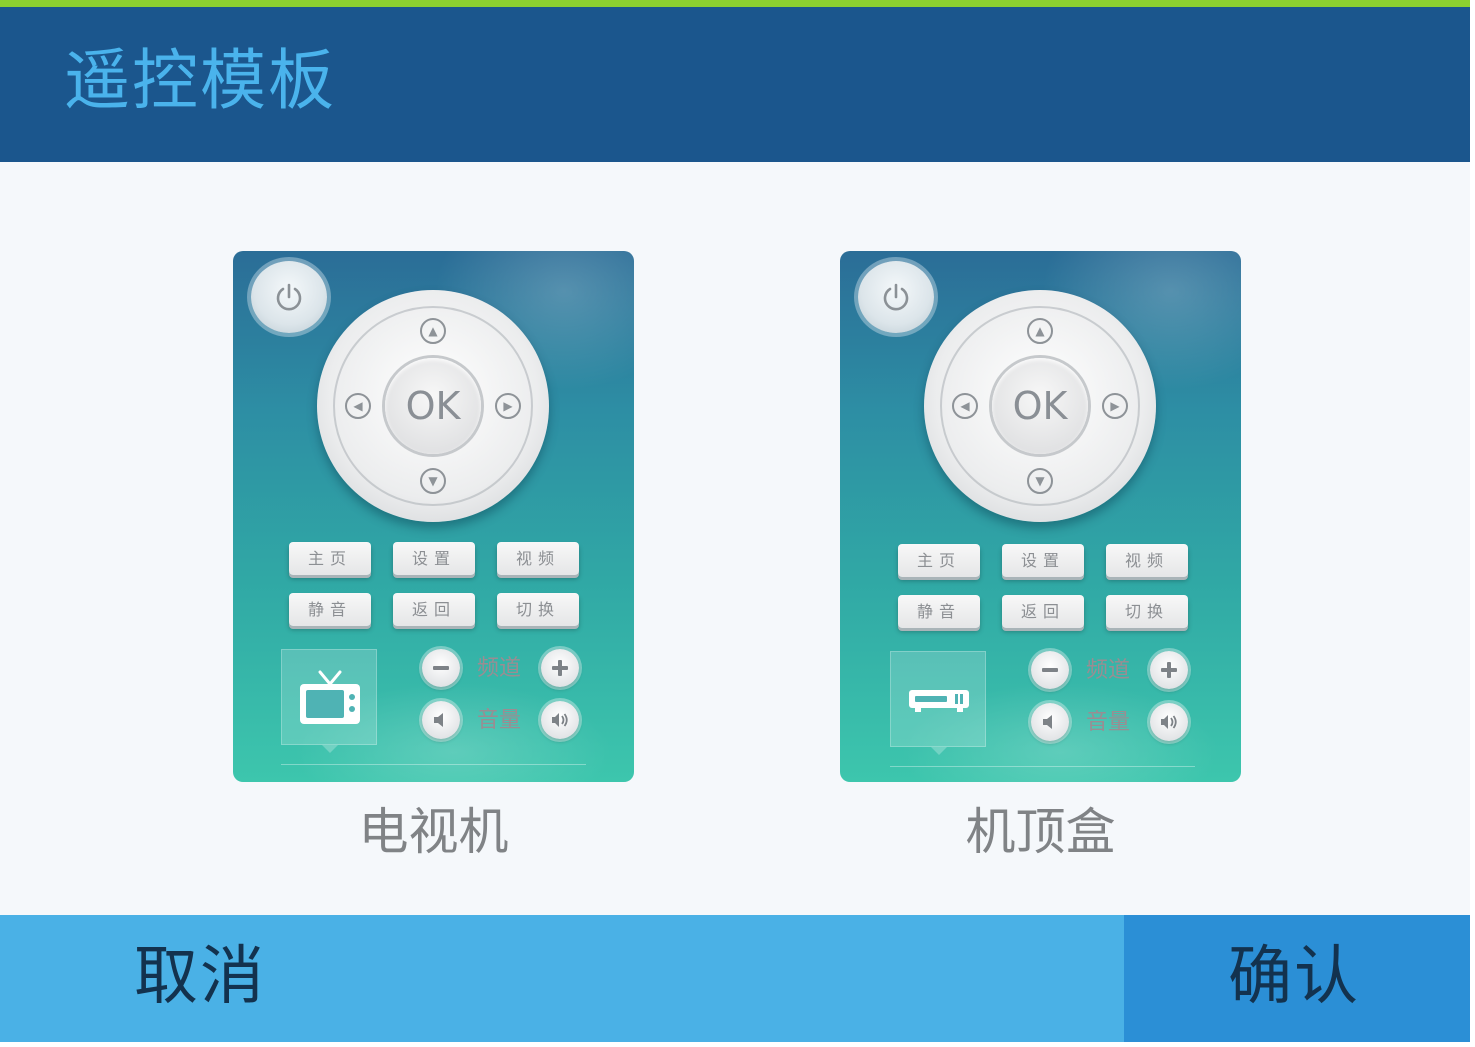 The height and width of the screenshot is (1047, 1475). I want to click on remote-card-tv: ▲ ▼ ◀ ▶ OK 主页 设置 视频 静音 返回 切换 频道 音量, so click(433, 516).